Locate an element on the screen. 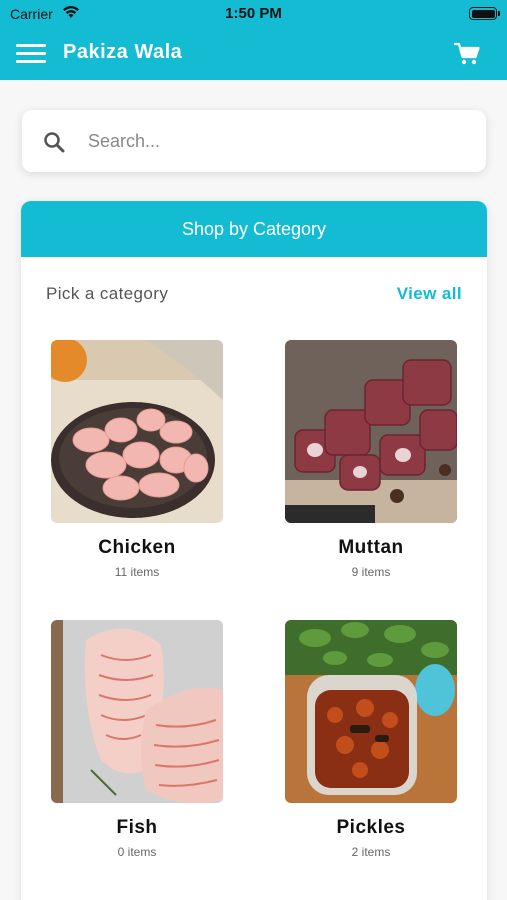  muttan-image is located at coordinates (371, 431).